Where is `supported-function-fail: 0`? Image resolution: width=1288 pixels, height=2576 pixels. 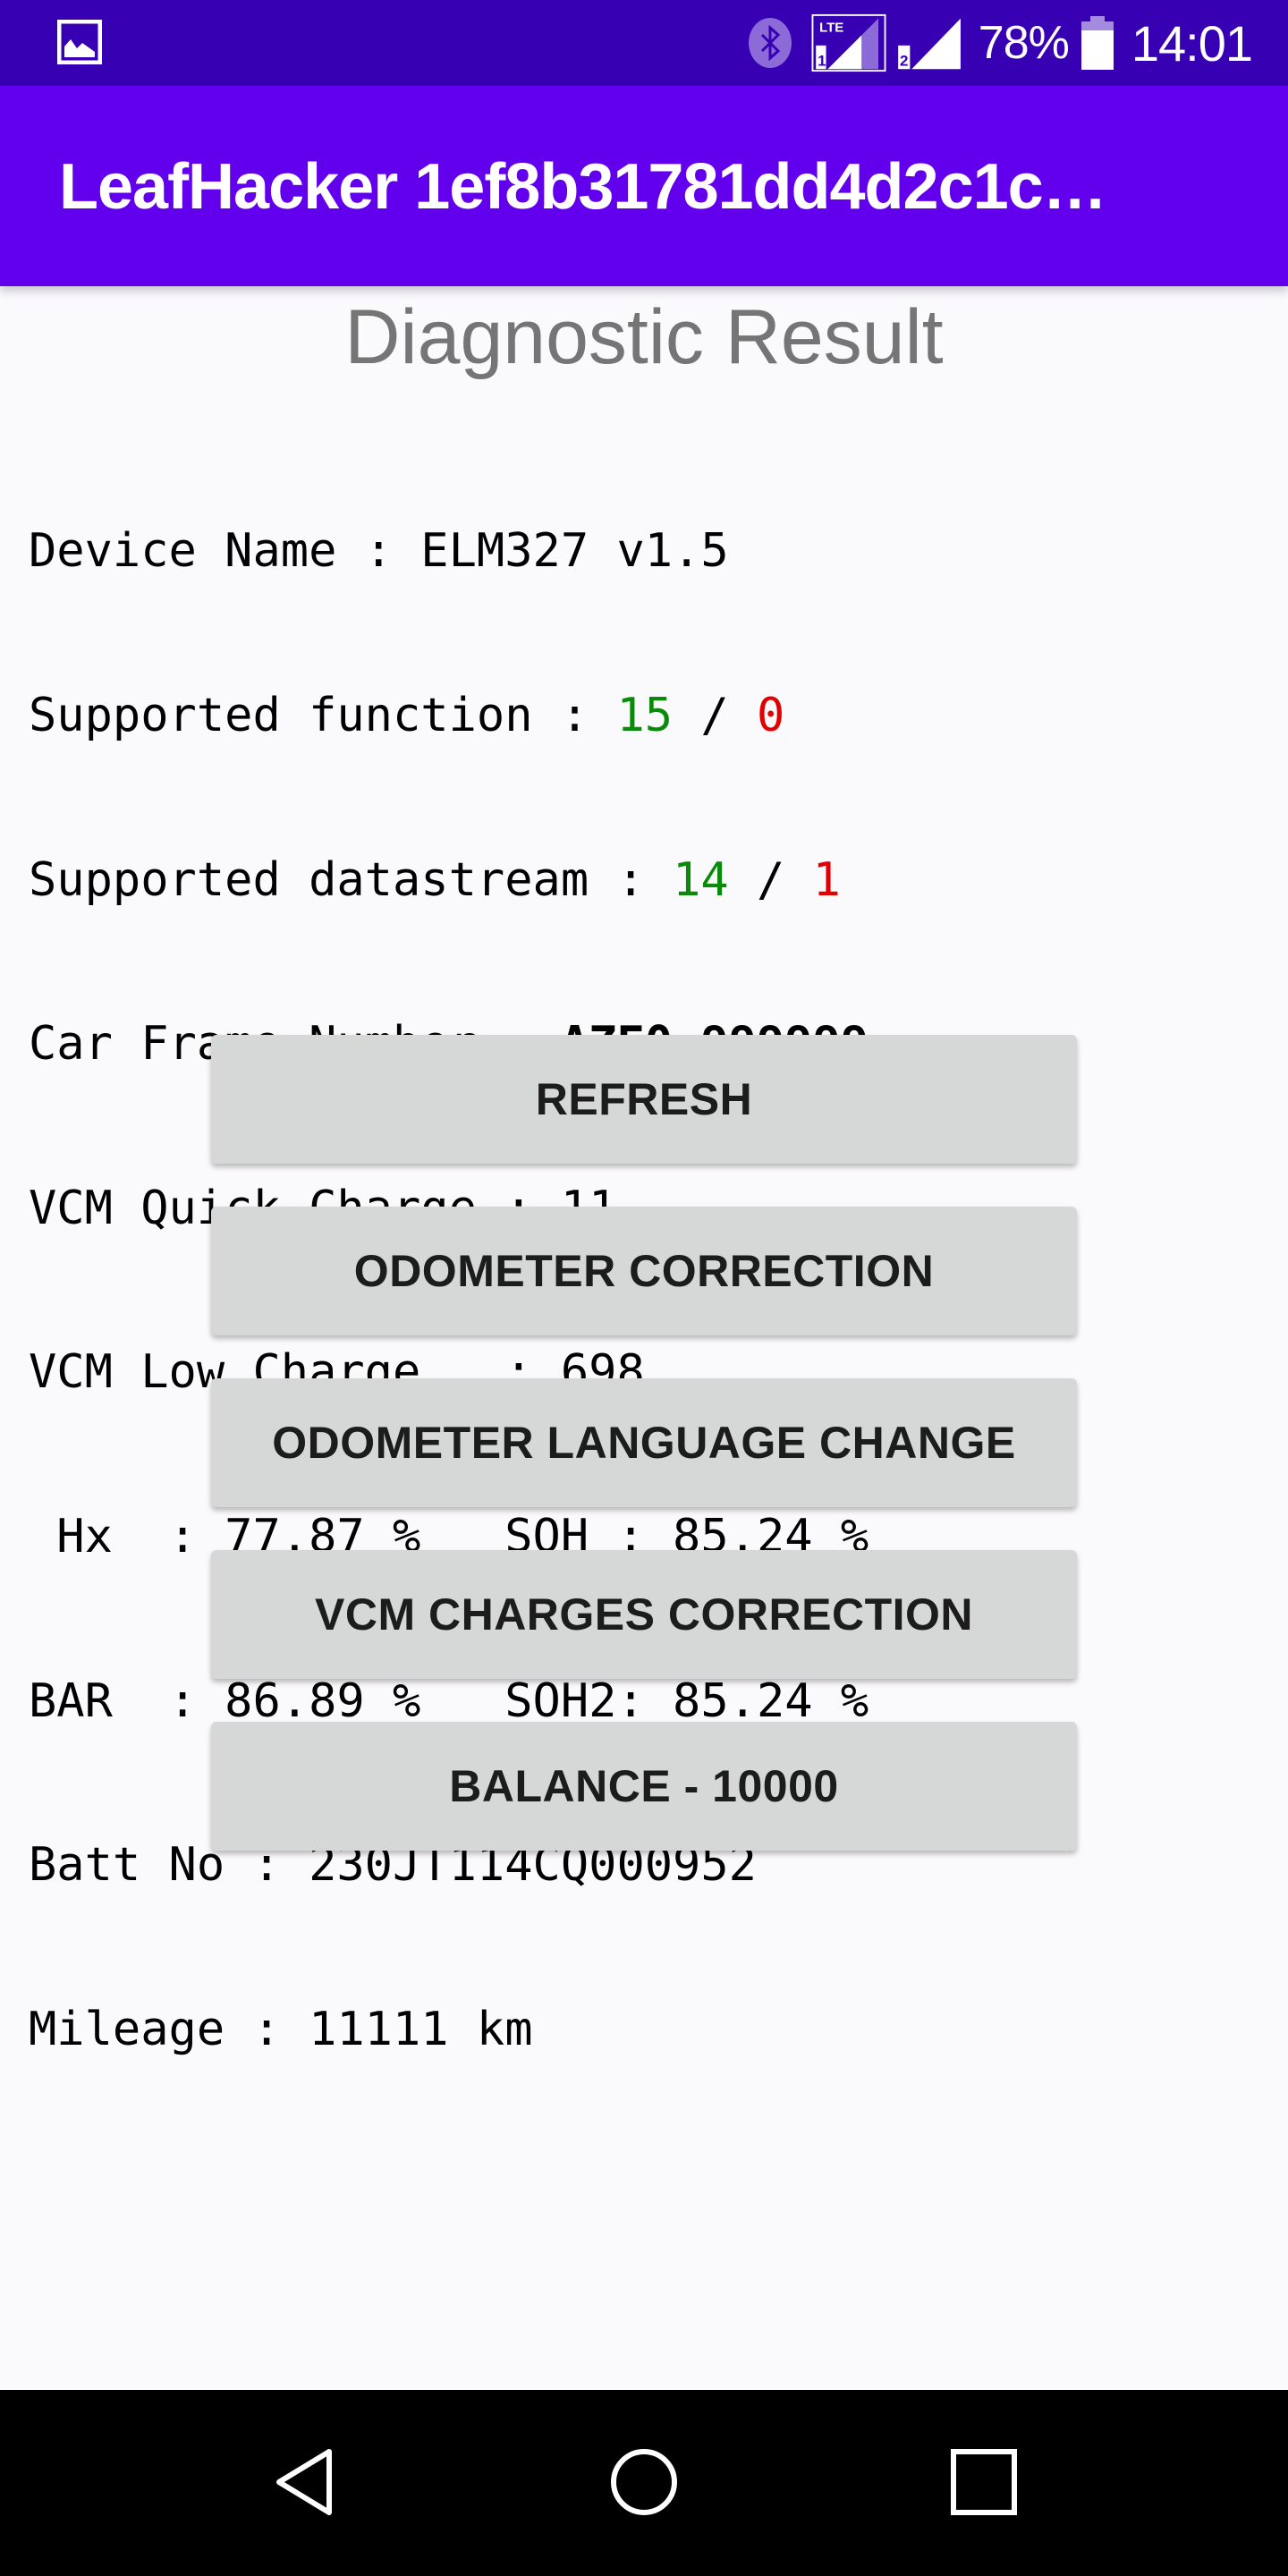
supported-function-fail: 0 is located at coordinates (771, 715).